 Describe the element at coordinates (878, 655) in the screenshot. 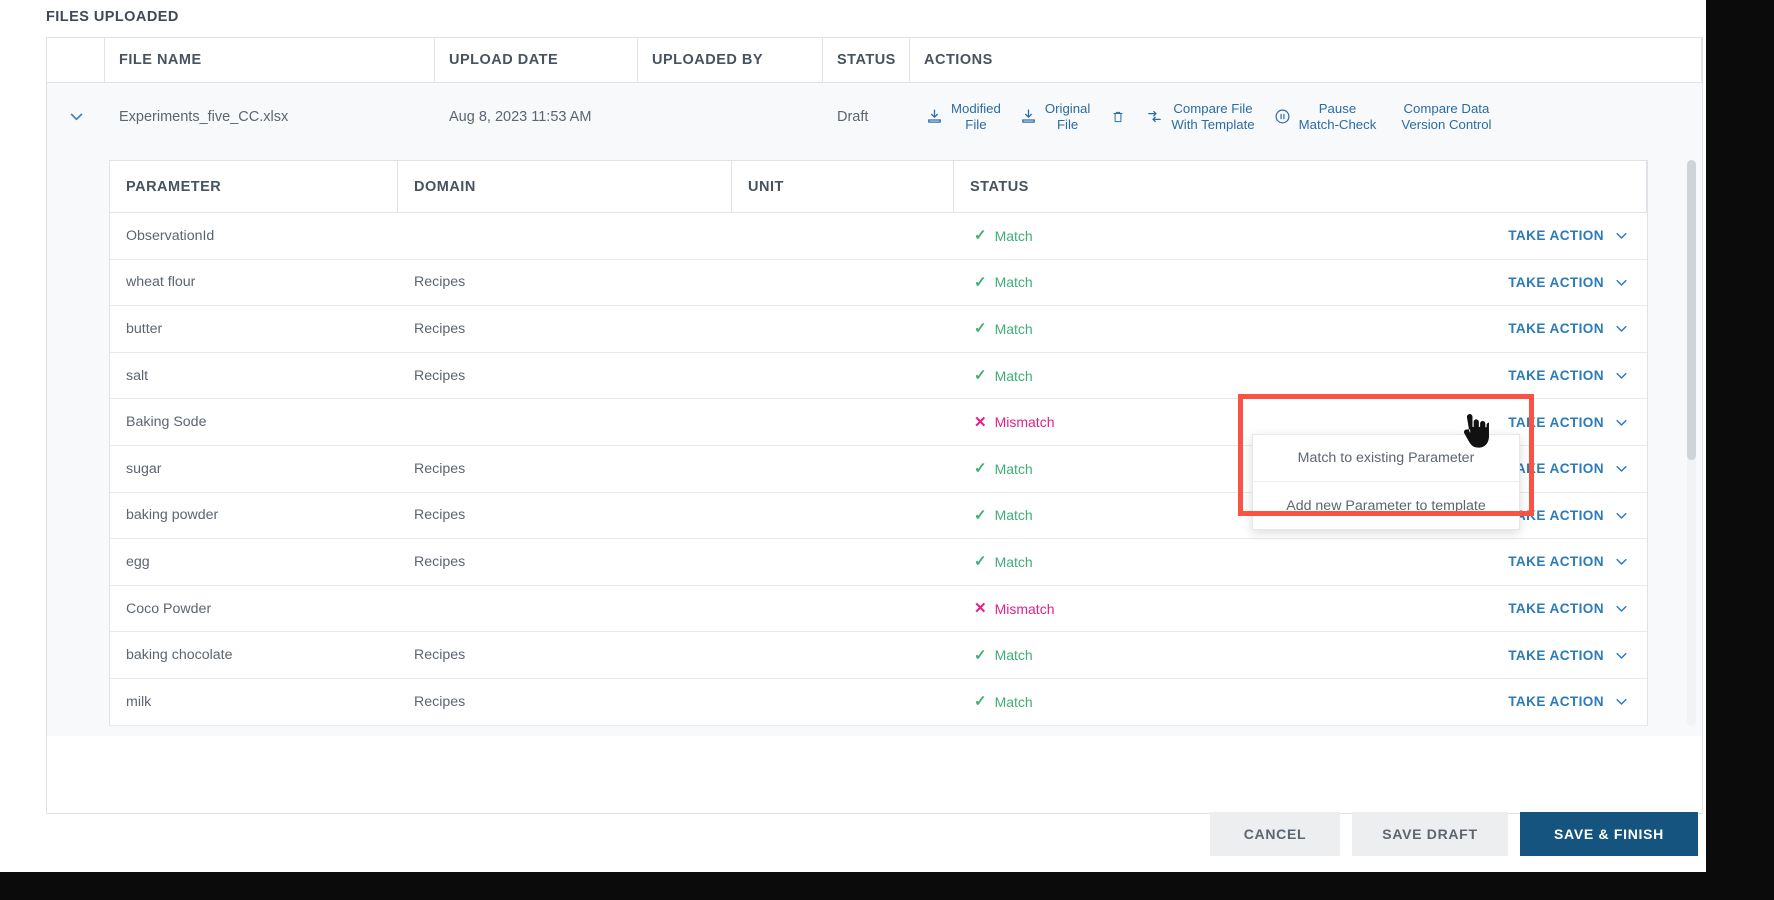

I see `table-row: baking chocolate Recipes ✓ Match TAKE ACTION` at that location.